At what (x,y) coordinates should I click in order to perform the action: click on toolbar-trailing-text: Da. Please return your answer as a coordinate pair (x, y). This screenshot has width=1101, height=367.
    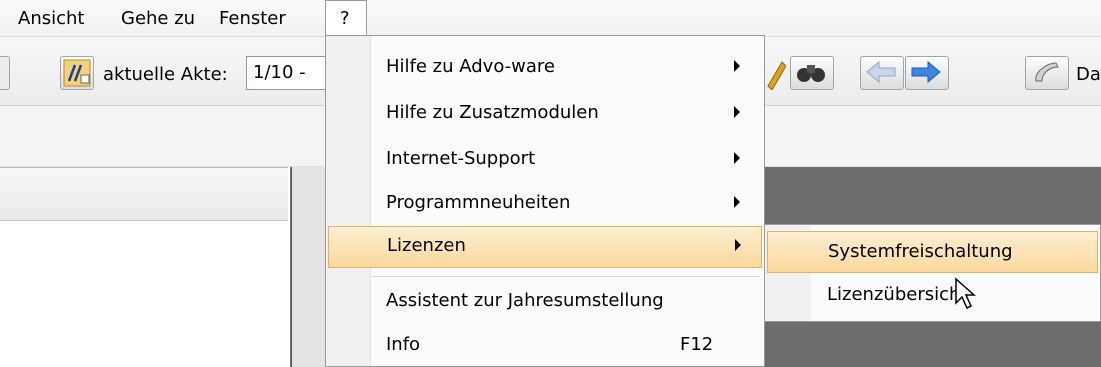
    Looking at the image, I should click on (1088, 74).